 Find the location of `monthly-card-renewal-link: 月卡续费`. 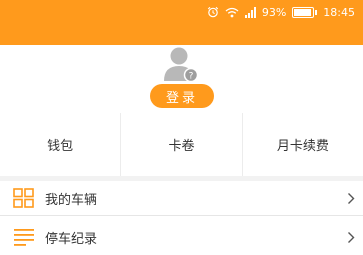

monthly-card-renewal-link: 月卡续费 is located at coordinates (303, 144).